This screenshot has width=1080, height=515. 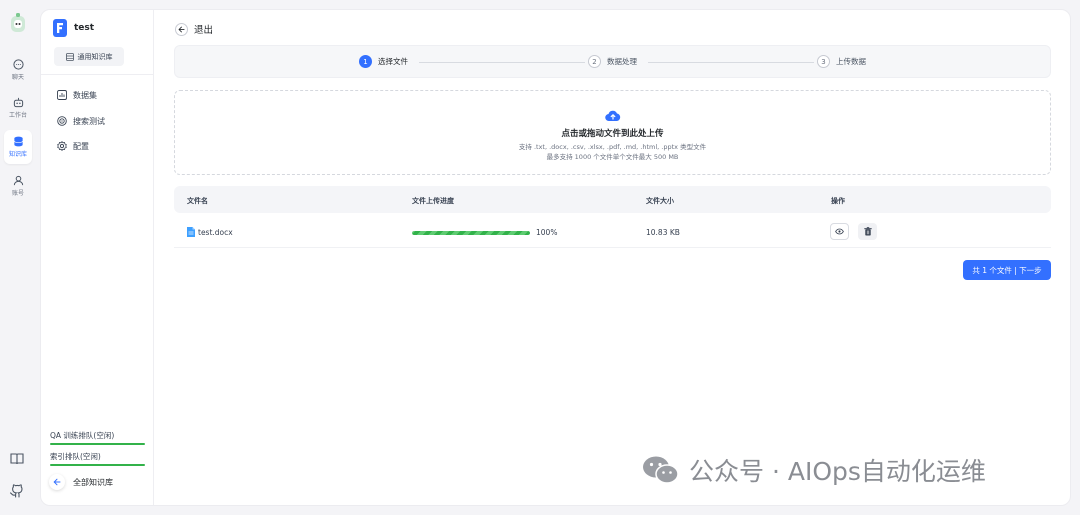 I want to click on trash-icon, so click(x=867, y=231).